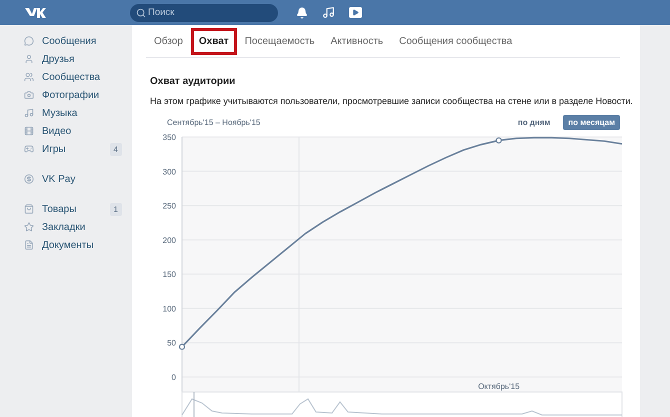  I want to click on camera-icon, so click(29, 95).